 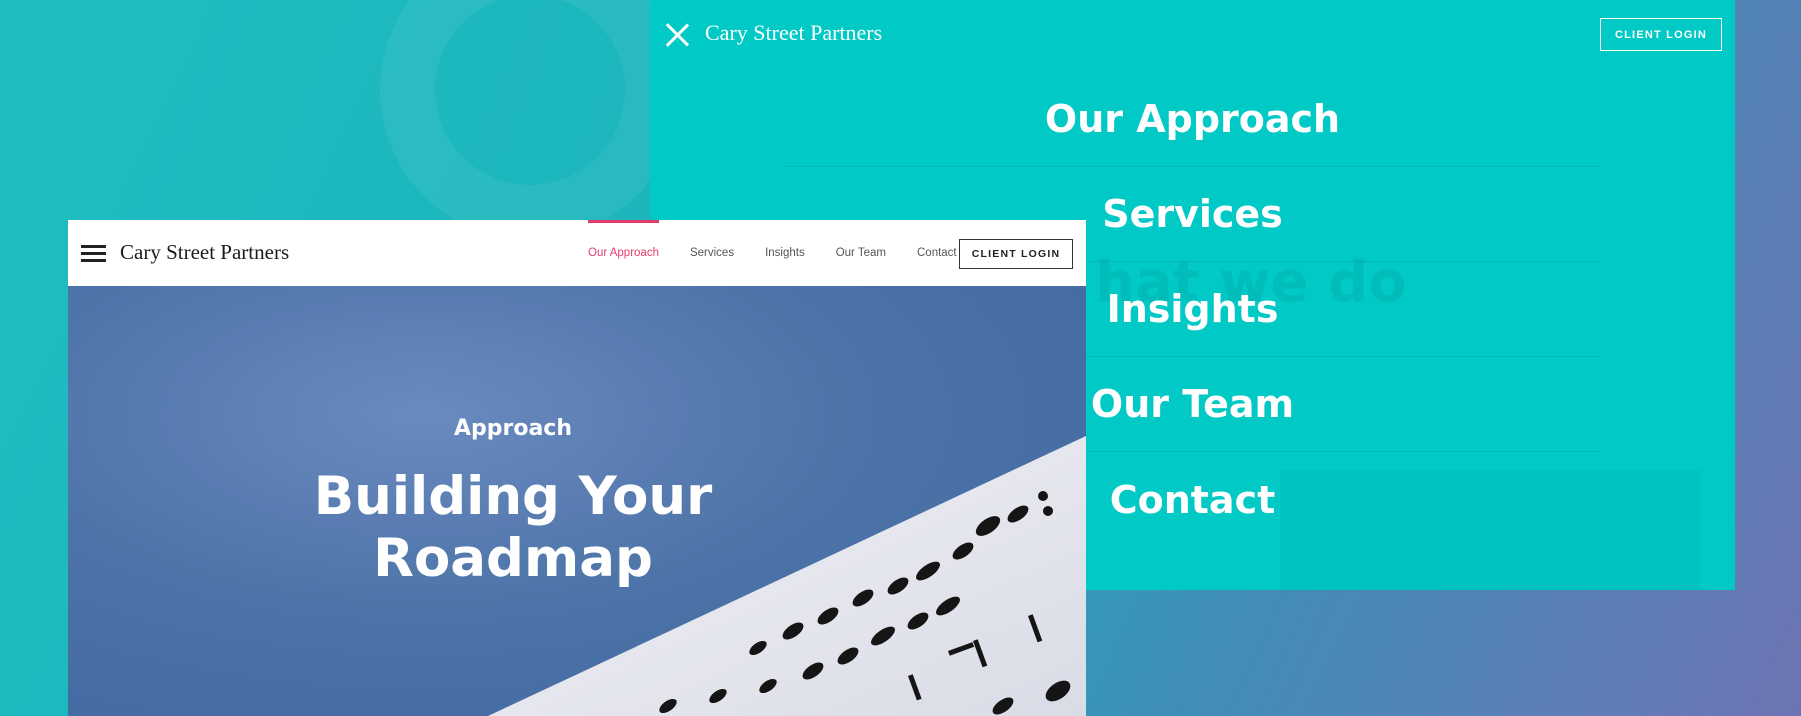 I want to click on hero-title: Building Your Roadmap, so click(x=513, y=528).